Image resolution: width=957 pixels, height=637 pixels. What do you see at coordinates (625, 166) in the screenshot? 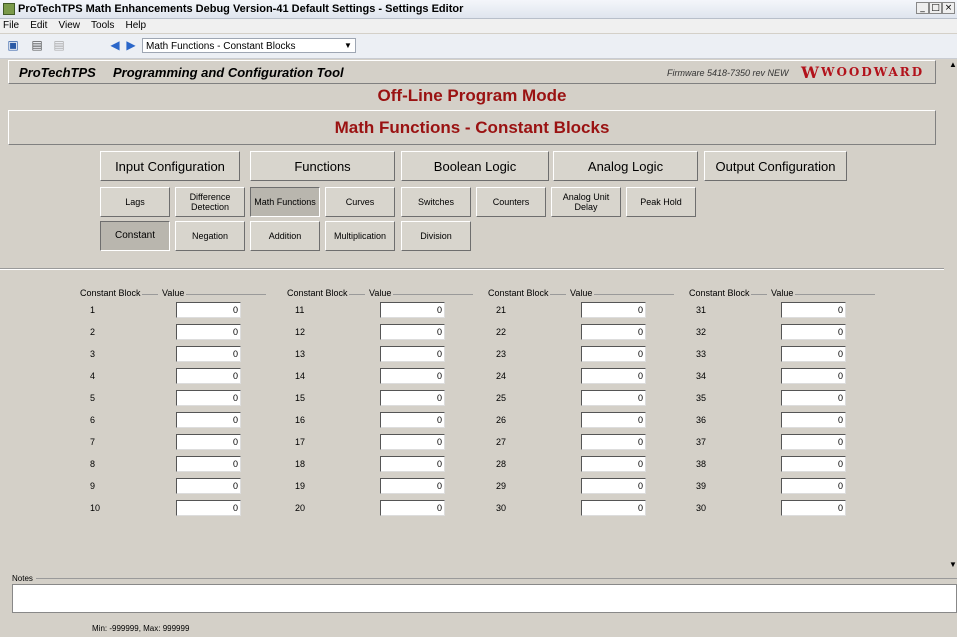
I see `tab-analog-logic: Analog Logic` at bounding box center [625, 166].